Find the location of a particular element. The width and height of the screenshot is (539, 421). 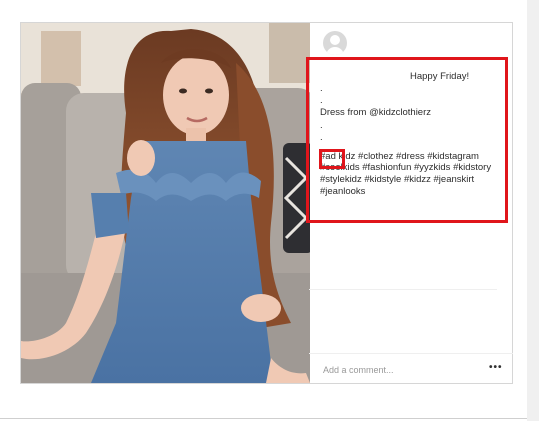

avatar-head-shape is located at coordinates (335, 40).